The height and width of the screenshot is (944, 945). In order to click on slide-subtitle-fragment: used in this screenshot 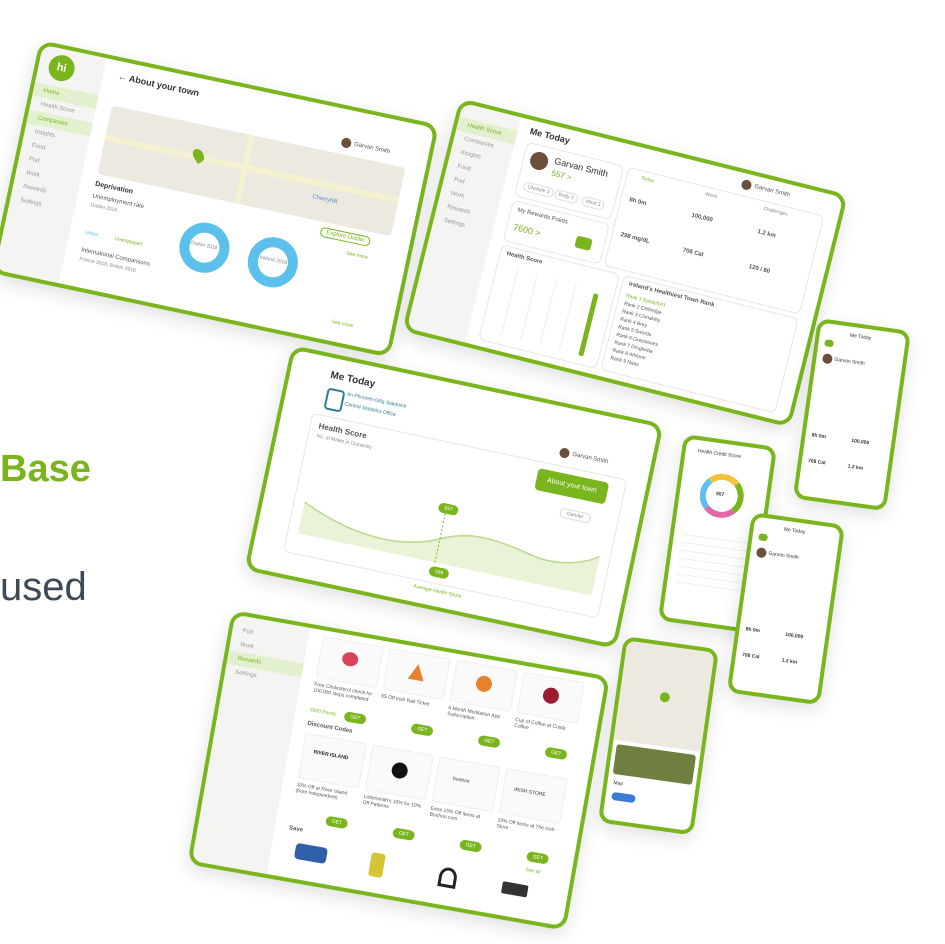, I will do `click(43, 587)`.